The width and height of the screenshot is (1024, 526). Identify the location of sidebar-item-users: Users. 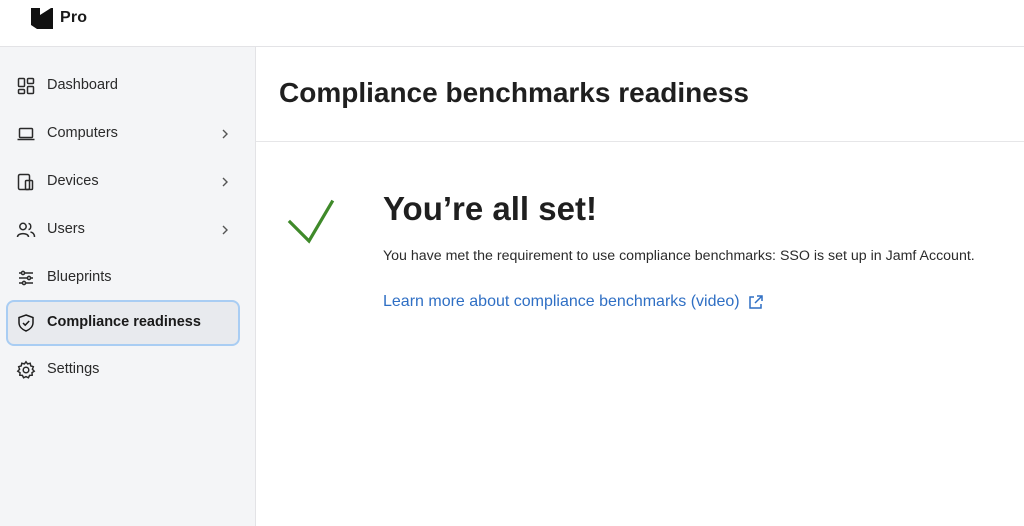
(123, 230).